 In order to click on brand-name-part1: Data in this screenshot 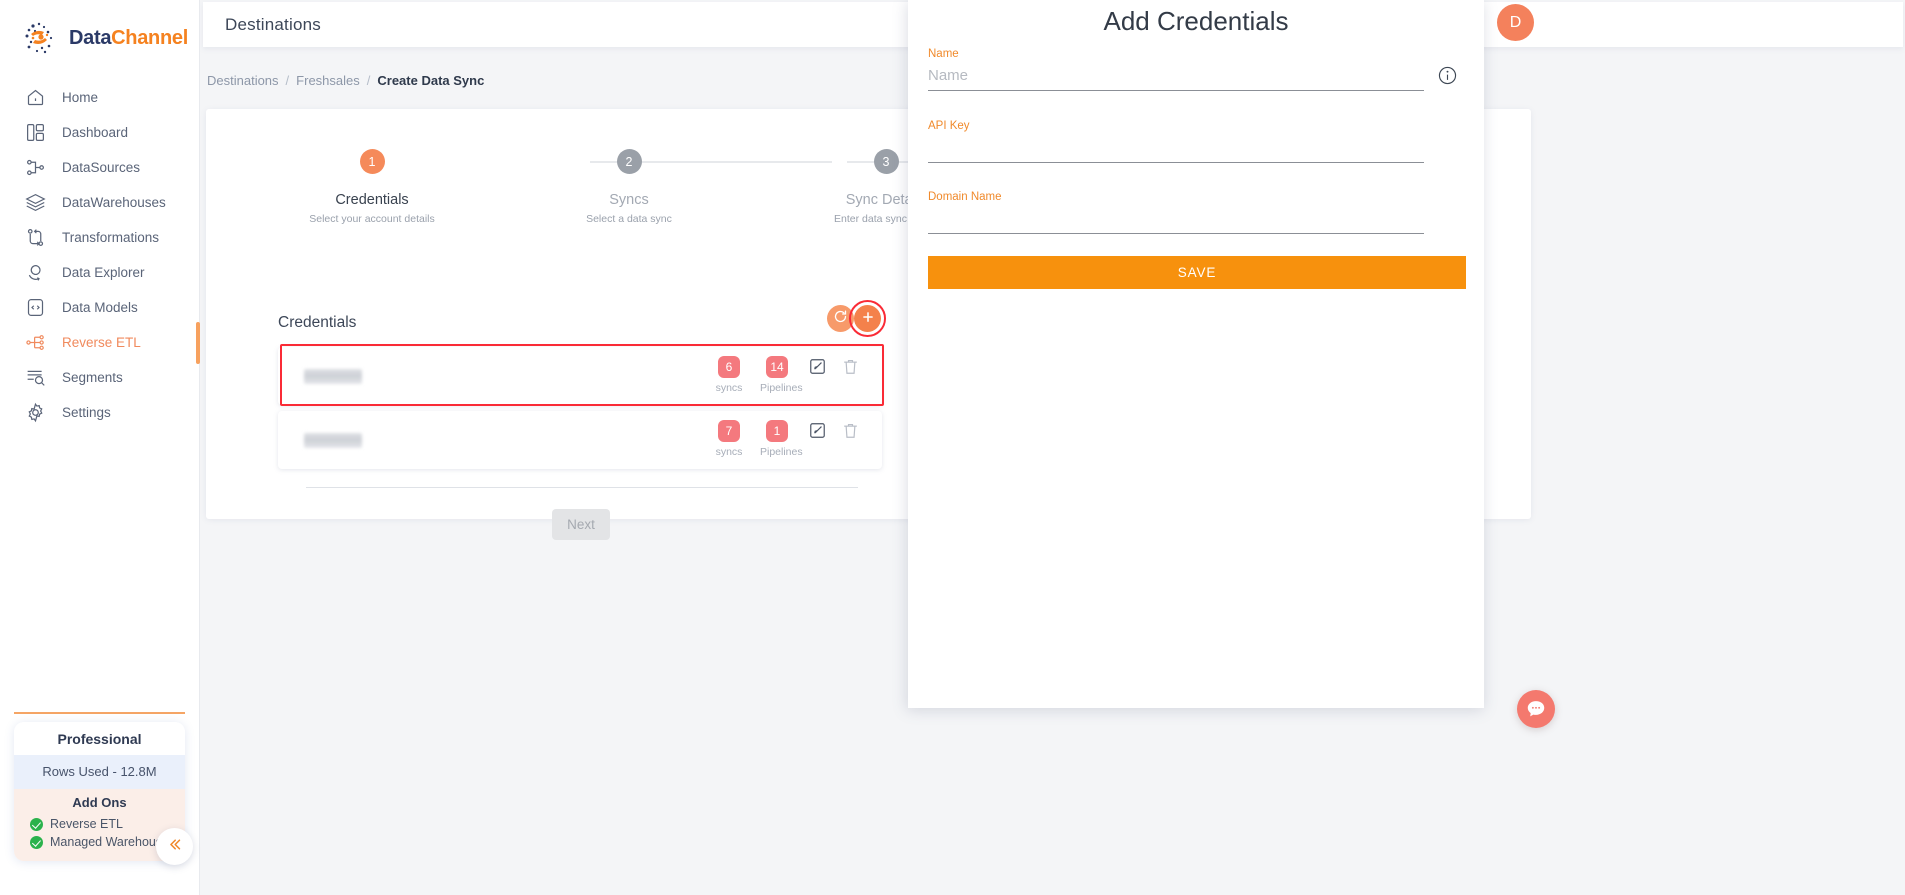, I will do `click(90, 37)`.